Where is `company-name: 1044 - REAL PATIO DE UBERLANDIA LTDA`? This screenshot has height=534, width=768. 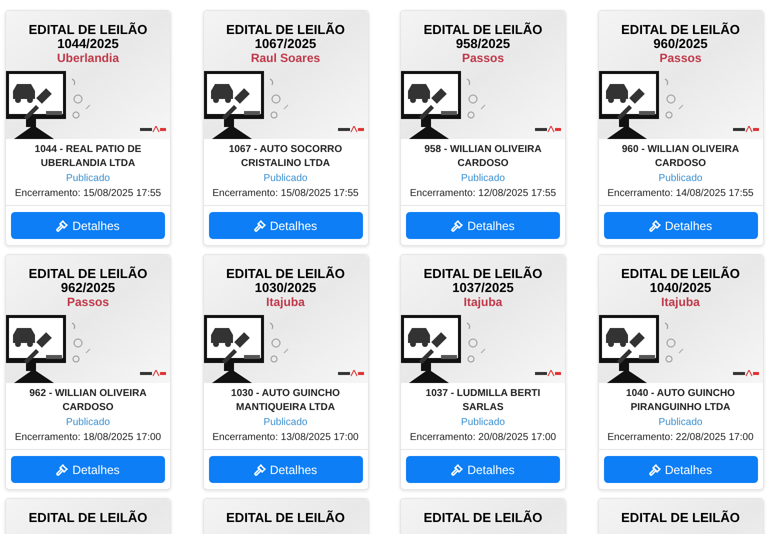 company-name: 1044 - REAL PATIO DE UBERLANDIA LTDA is located at coordinates (88, 157).